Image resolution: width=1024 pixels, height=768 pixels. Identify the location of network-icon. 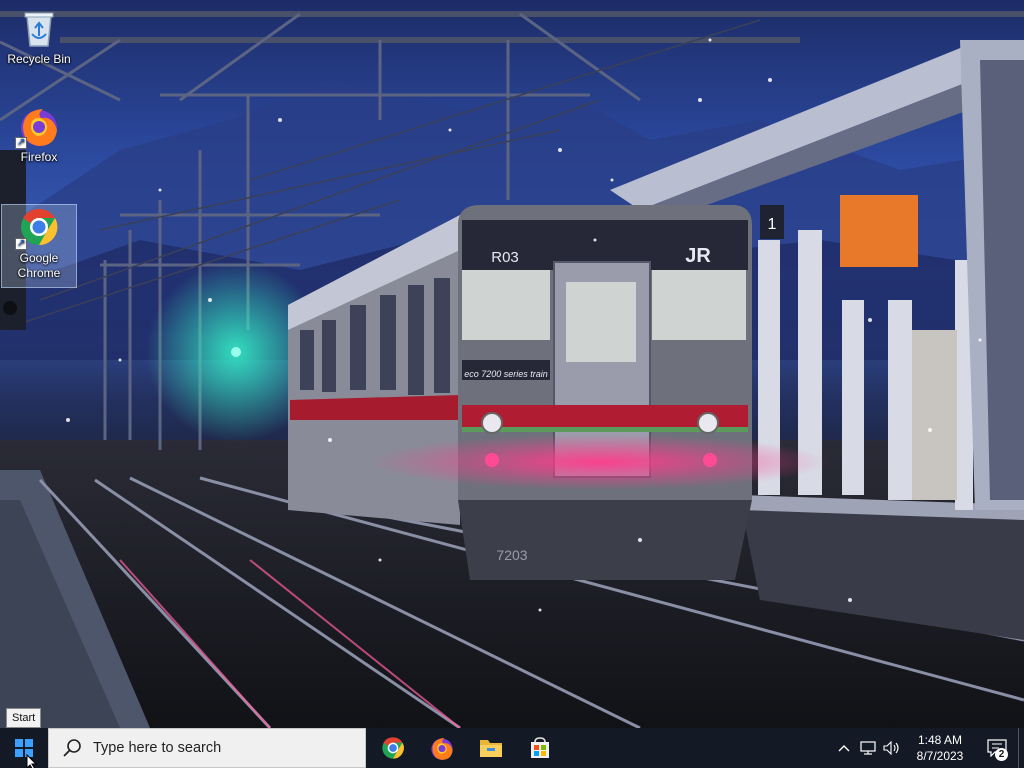
(868, 748).